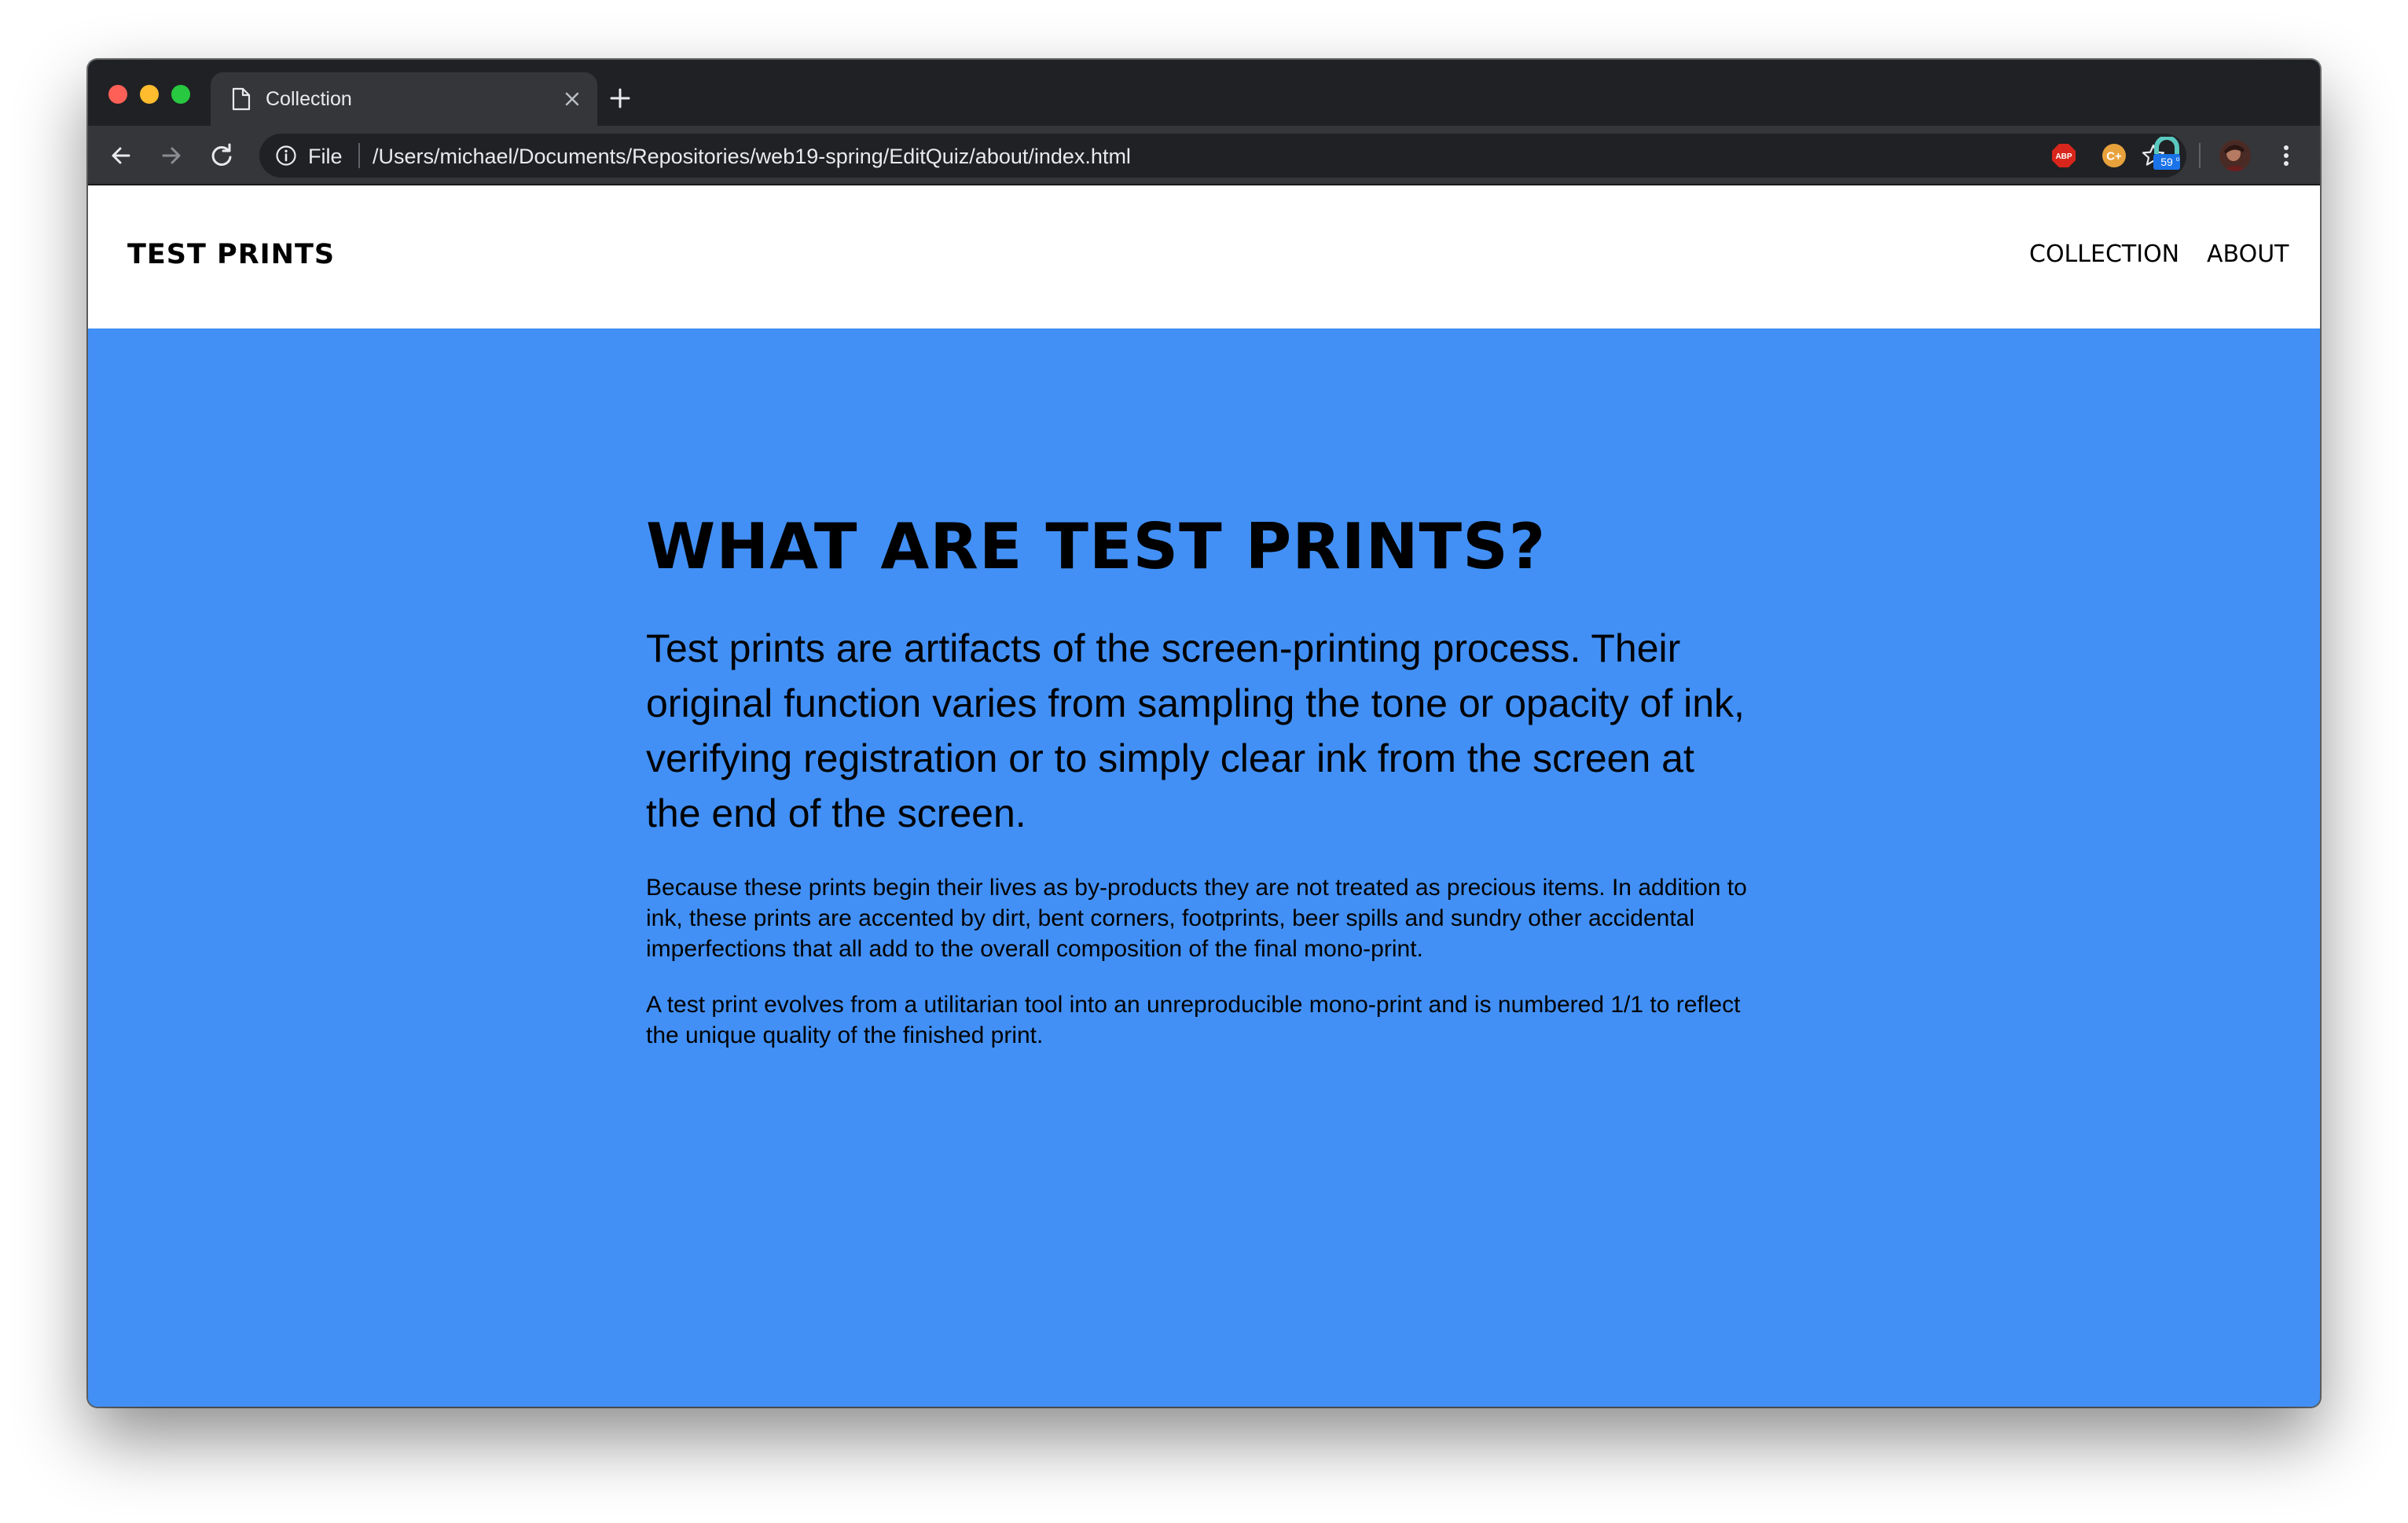  What do you see at coordinates (404, 99) in the screenshot?
I see `tab-collection: Collection` at bounding box center [404, 99].